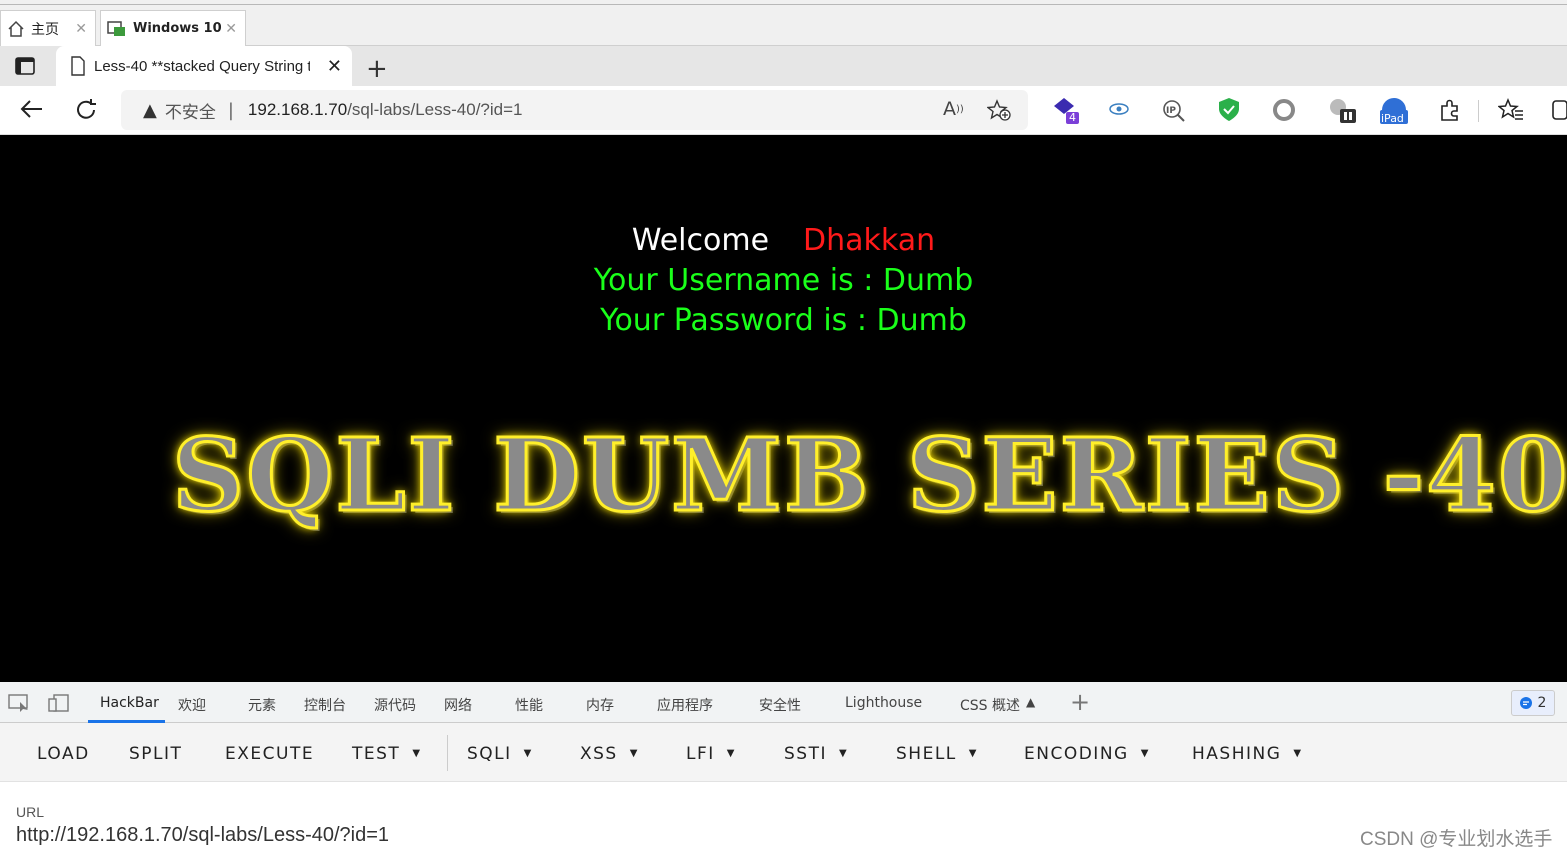 The width and height of the screenshot is (1567, 855). What do you see at coordinates (685, 705) in the screenshot?
I see `tab-application: 应用程序` at bounding box center [685, 705].